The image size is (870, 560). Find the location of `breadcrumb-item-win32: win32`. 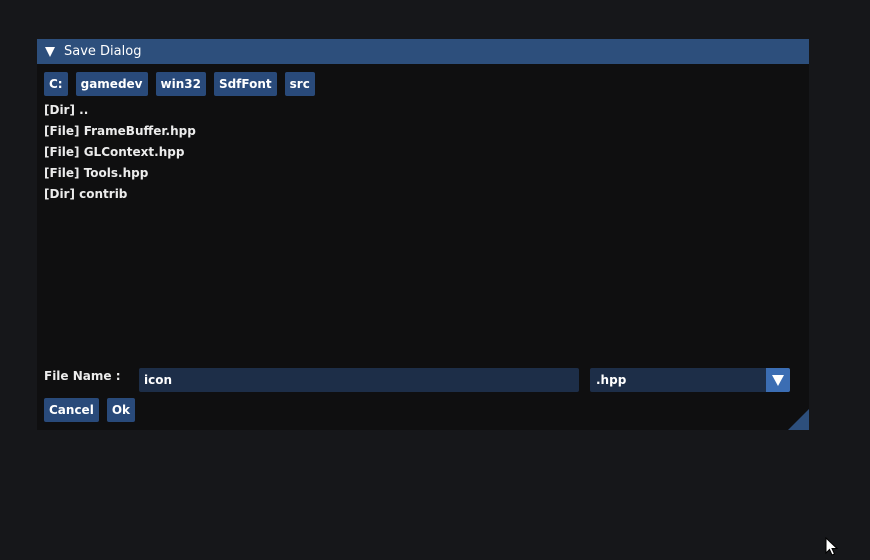

breadcrumb-item-win32: win32 is located at coordinates (180, 84).